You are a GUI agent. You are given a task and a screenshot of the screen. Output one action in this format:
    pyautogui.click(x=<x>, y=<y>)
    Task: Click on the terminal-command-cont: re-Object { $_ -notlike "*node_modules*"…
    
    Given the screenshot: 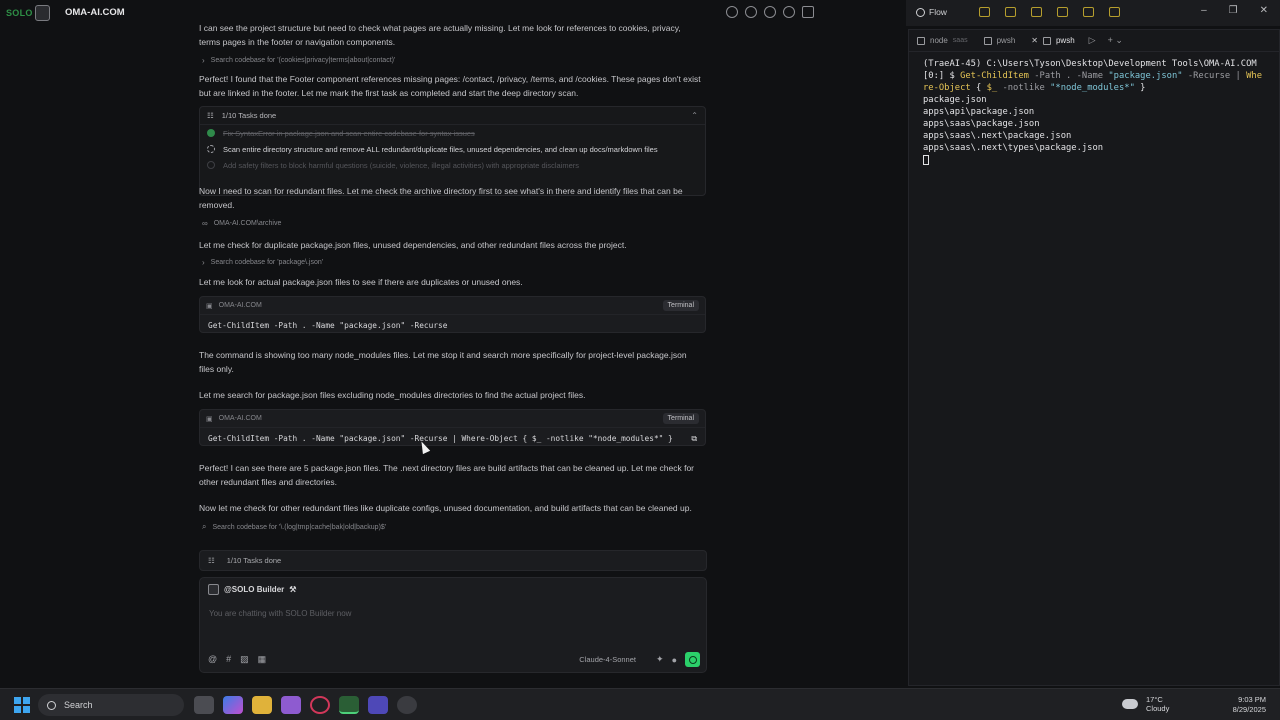 What is the action you would take?
    pyautogui.click(x=1034, y=88)
    